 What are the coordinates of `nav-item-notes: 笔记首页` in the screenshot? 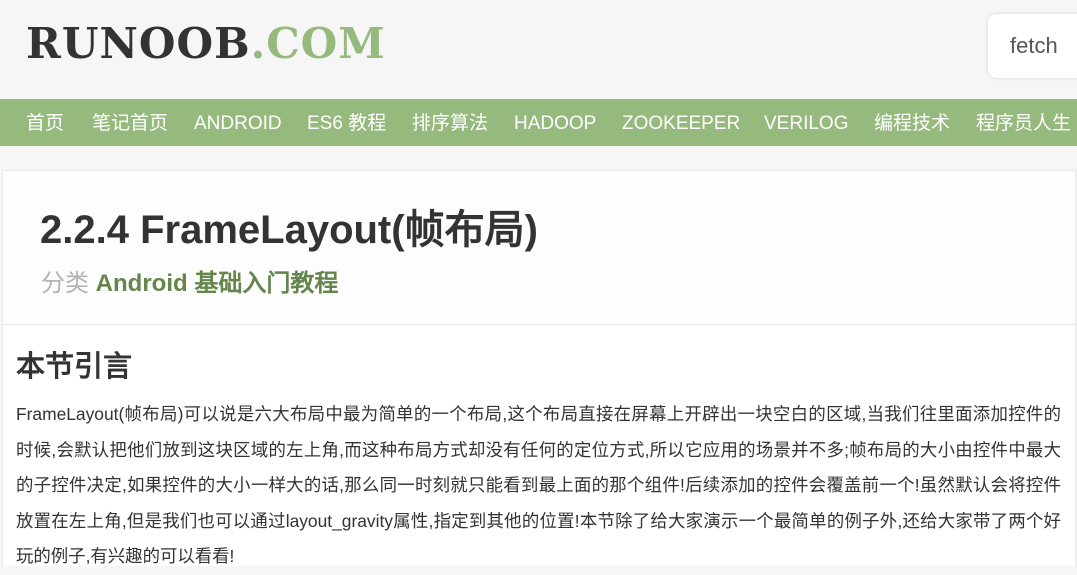 It's located at (130, 122).